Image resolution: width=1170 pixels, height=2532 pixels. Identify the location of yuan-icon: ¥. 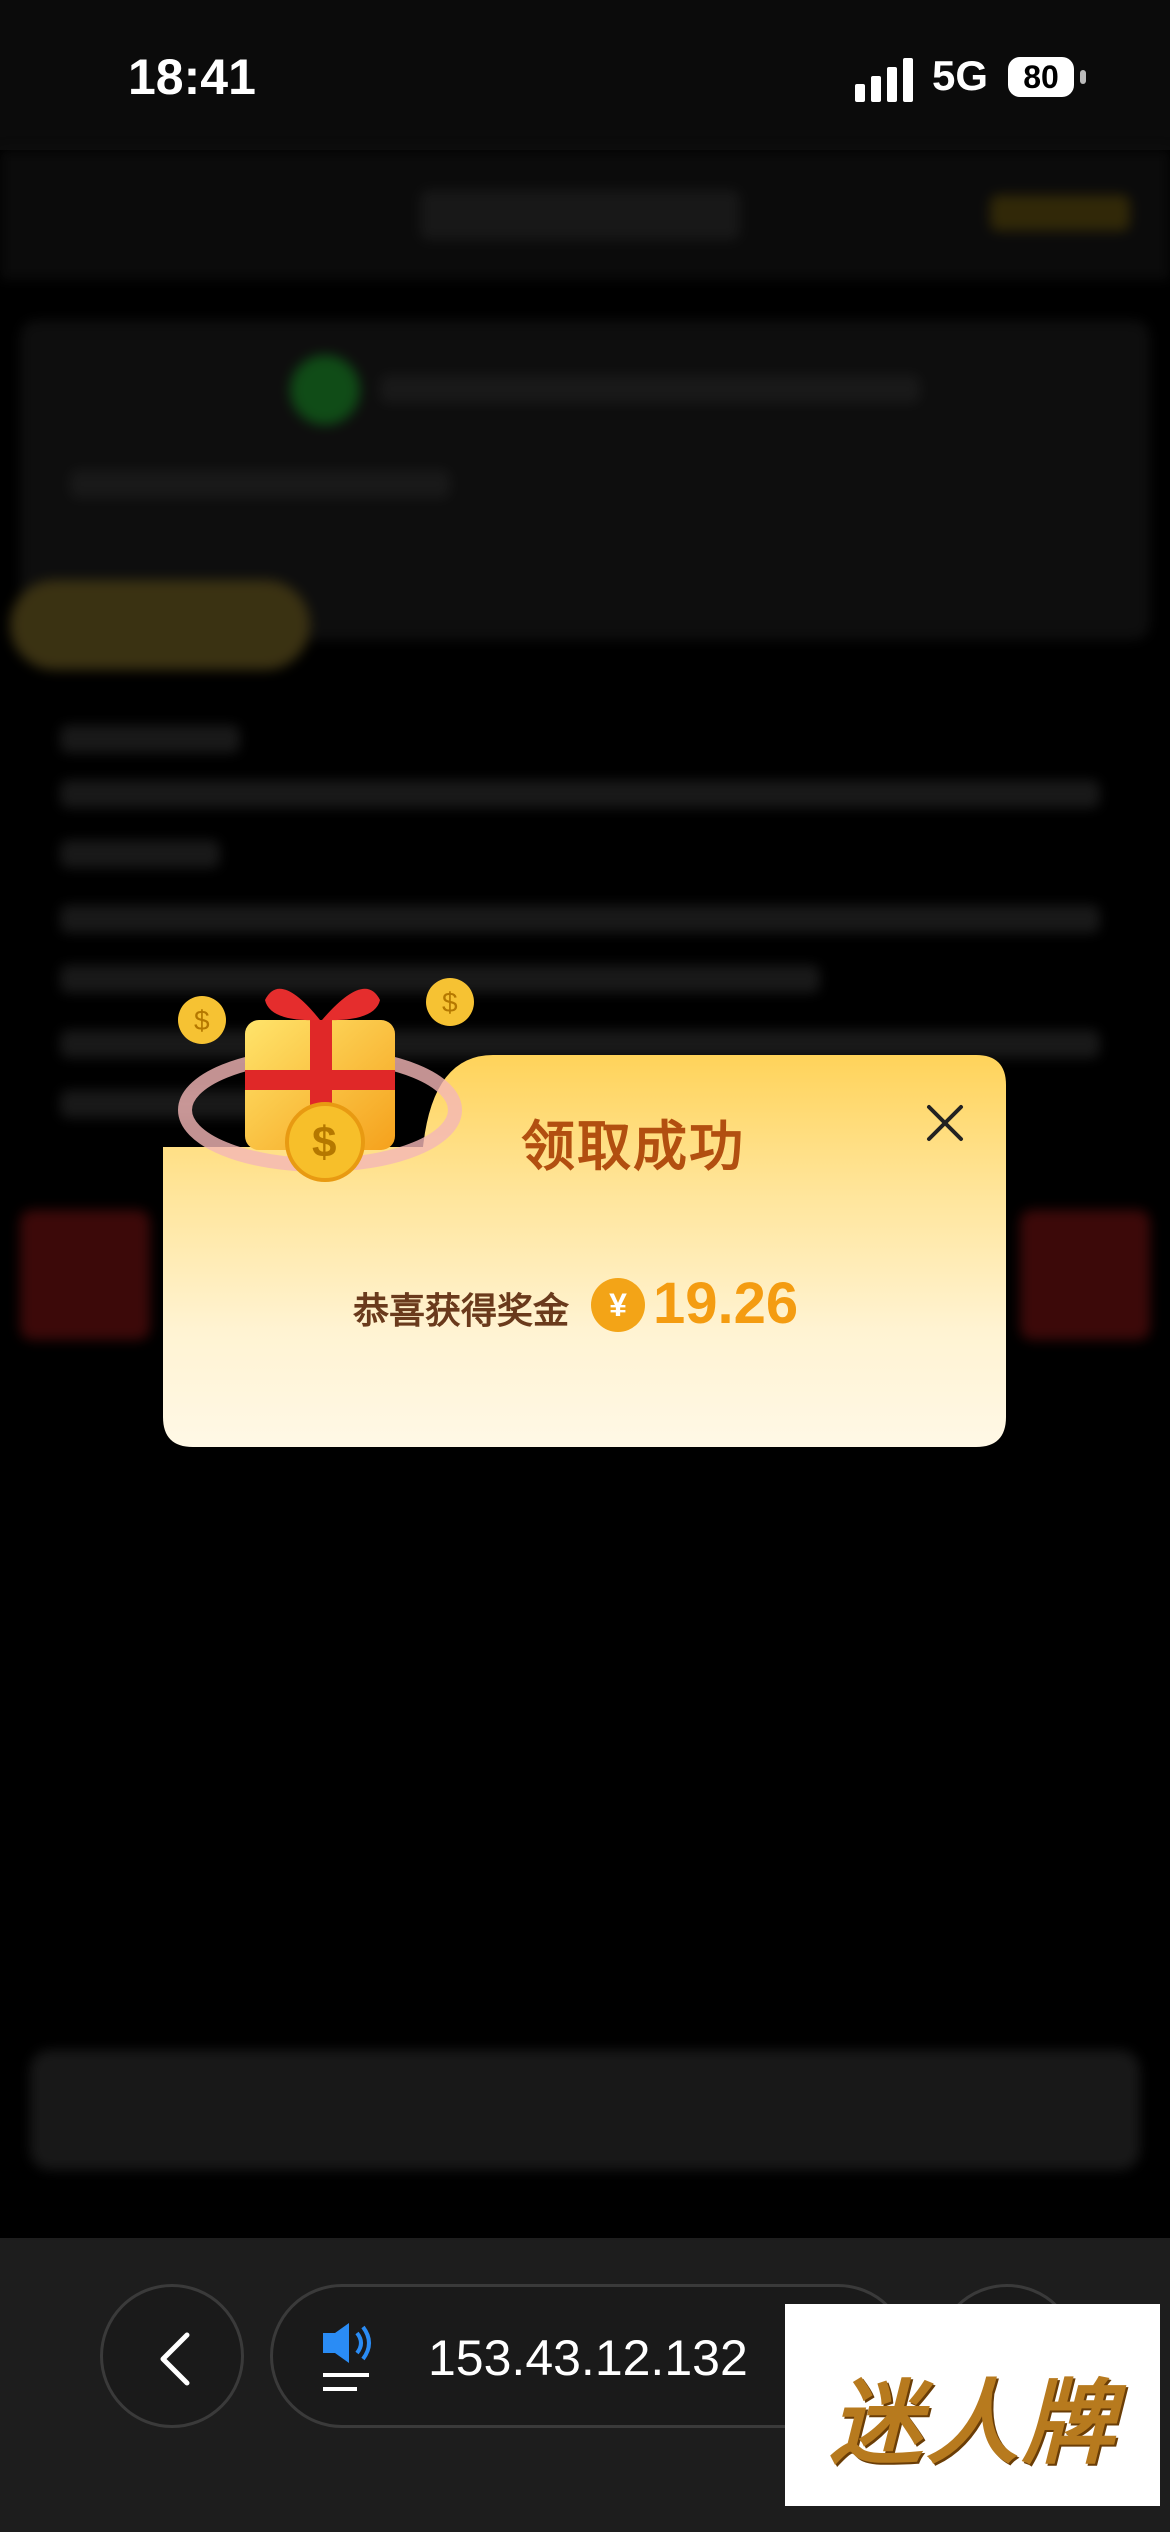
(618, 1305).